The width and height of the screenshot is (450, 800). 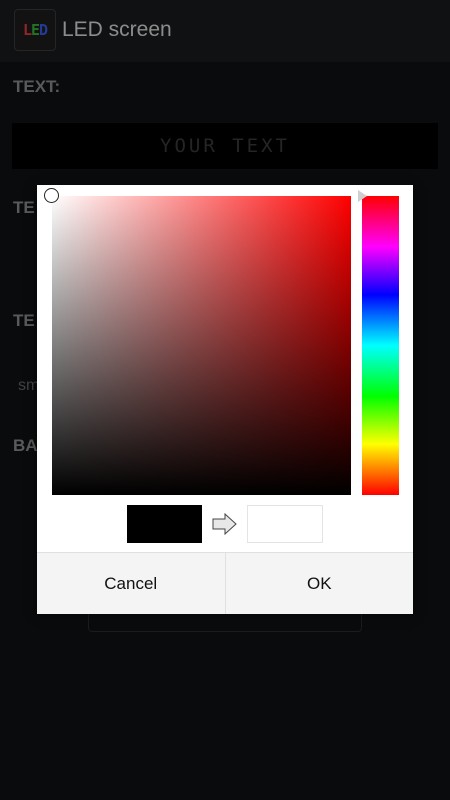 I want to click on ok-button: OK, so click(x=319, y=583).